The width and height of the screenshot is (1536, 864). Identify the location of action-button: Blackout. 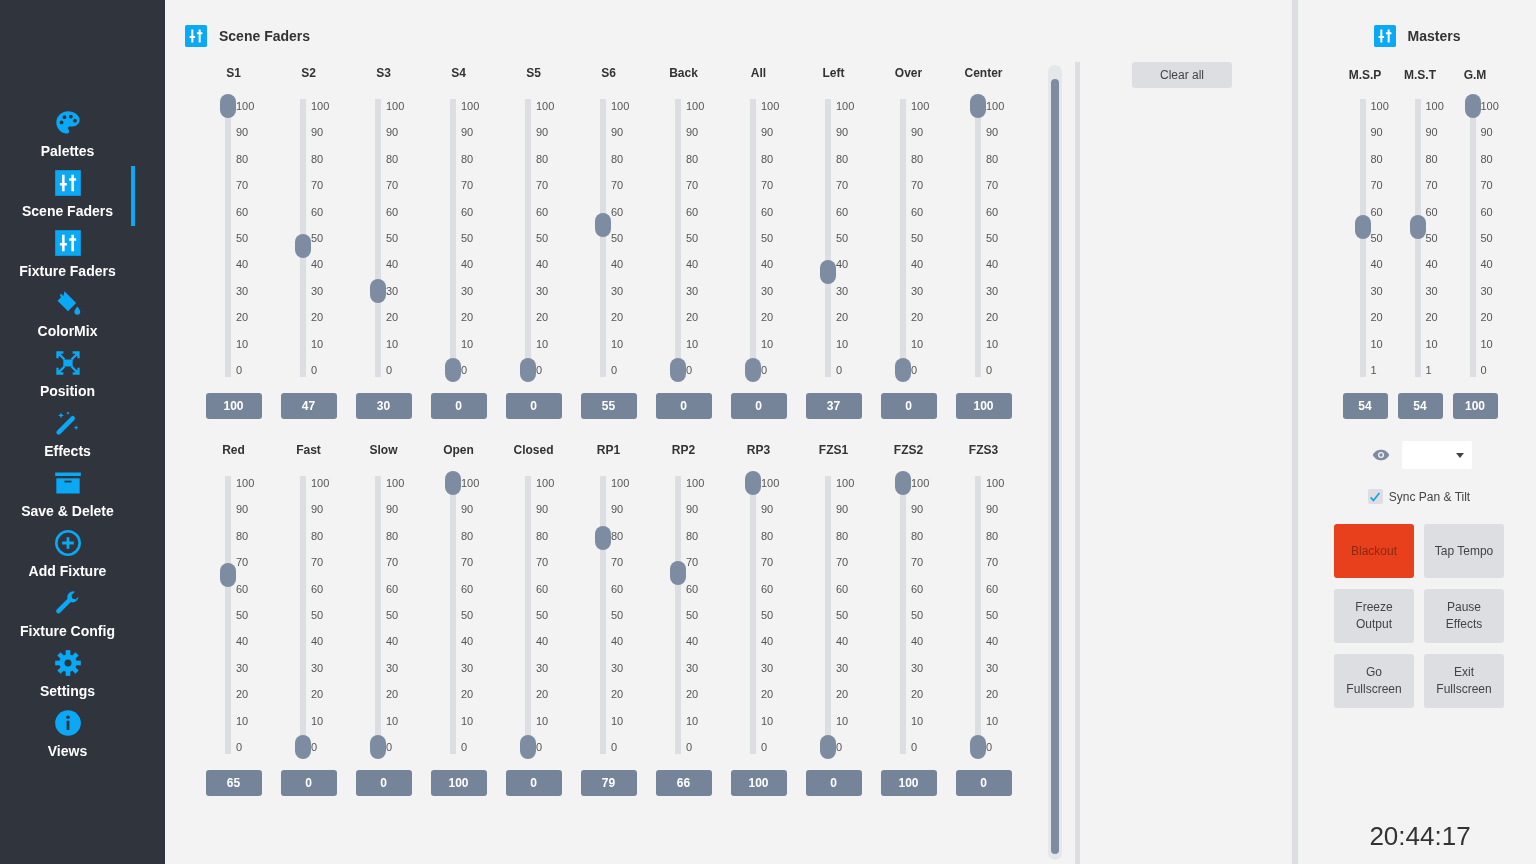
(1374, 551).